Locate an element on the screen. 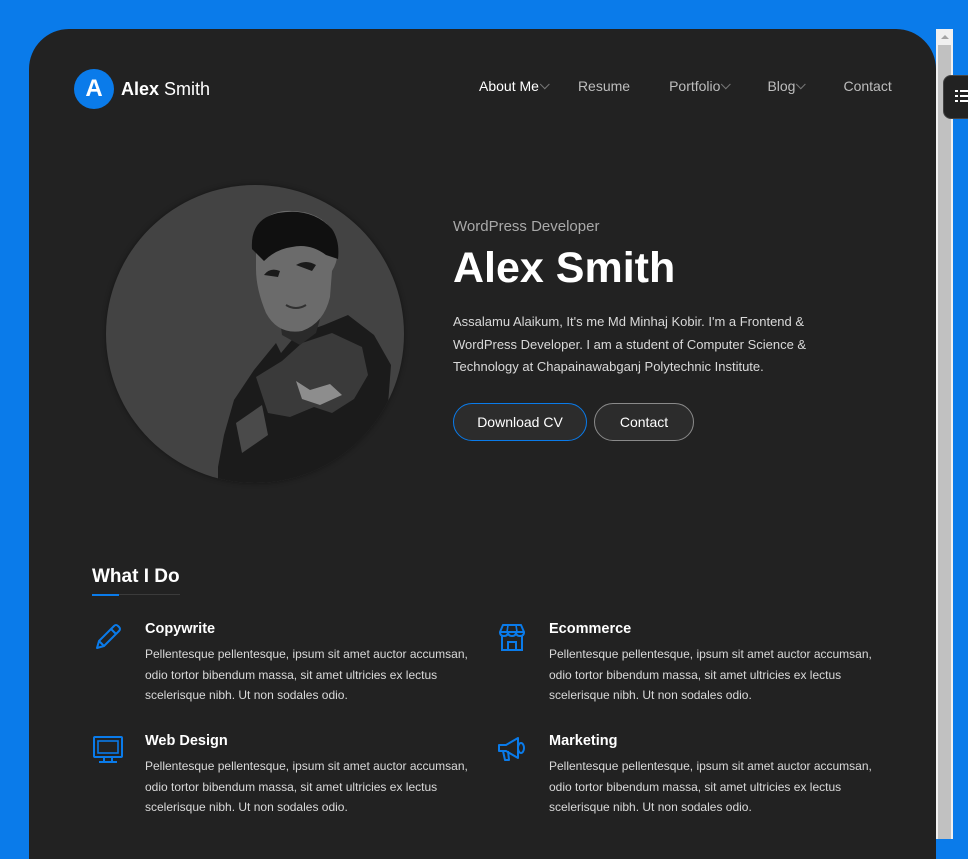 This screenshot has width=968, height=859. section-title: What I Do is located at coordinates (136, 576).